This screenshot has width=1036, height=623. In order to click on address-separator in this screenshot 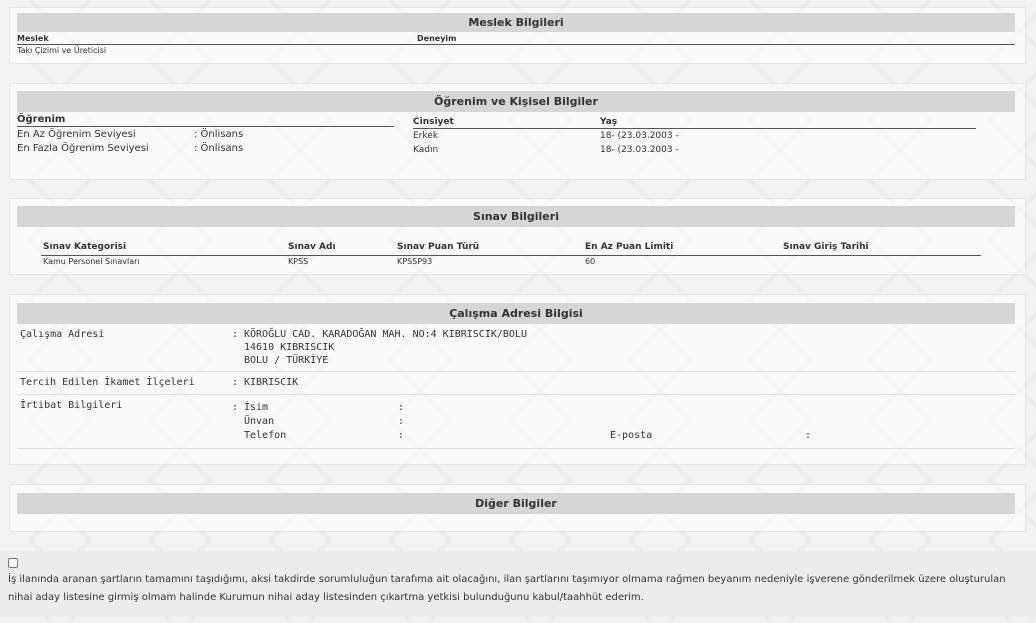, I will do `click(516, 371)`.